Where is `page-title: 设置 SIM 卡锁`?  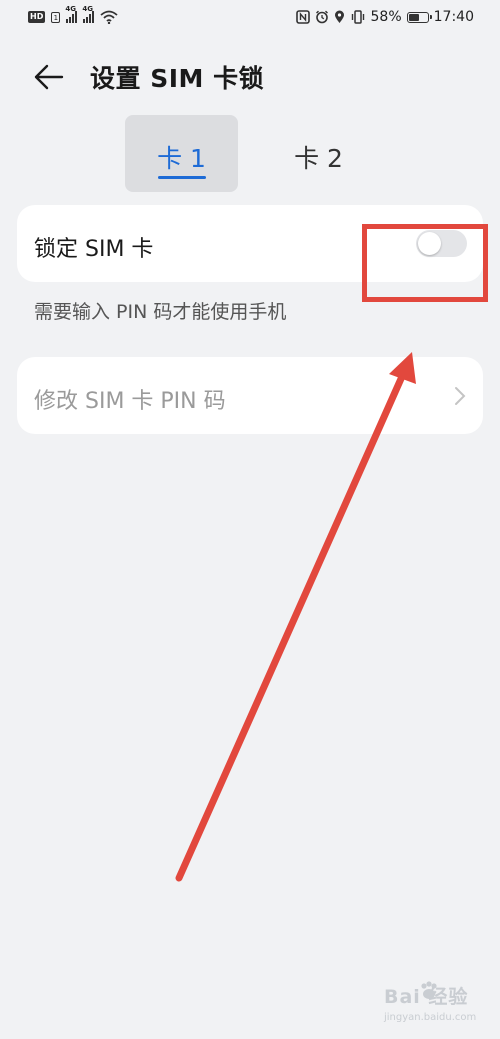
page-title: 设置 SIM 卡锁 is located at coordinates (177, 78).